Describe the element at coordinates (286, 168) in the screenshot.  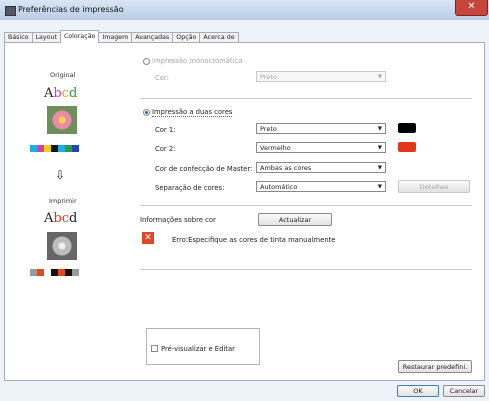
I see `master-value: Ambas as cores` at that location.